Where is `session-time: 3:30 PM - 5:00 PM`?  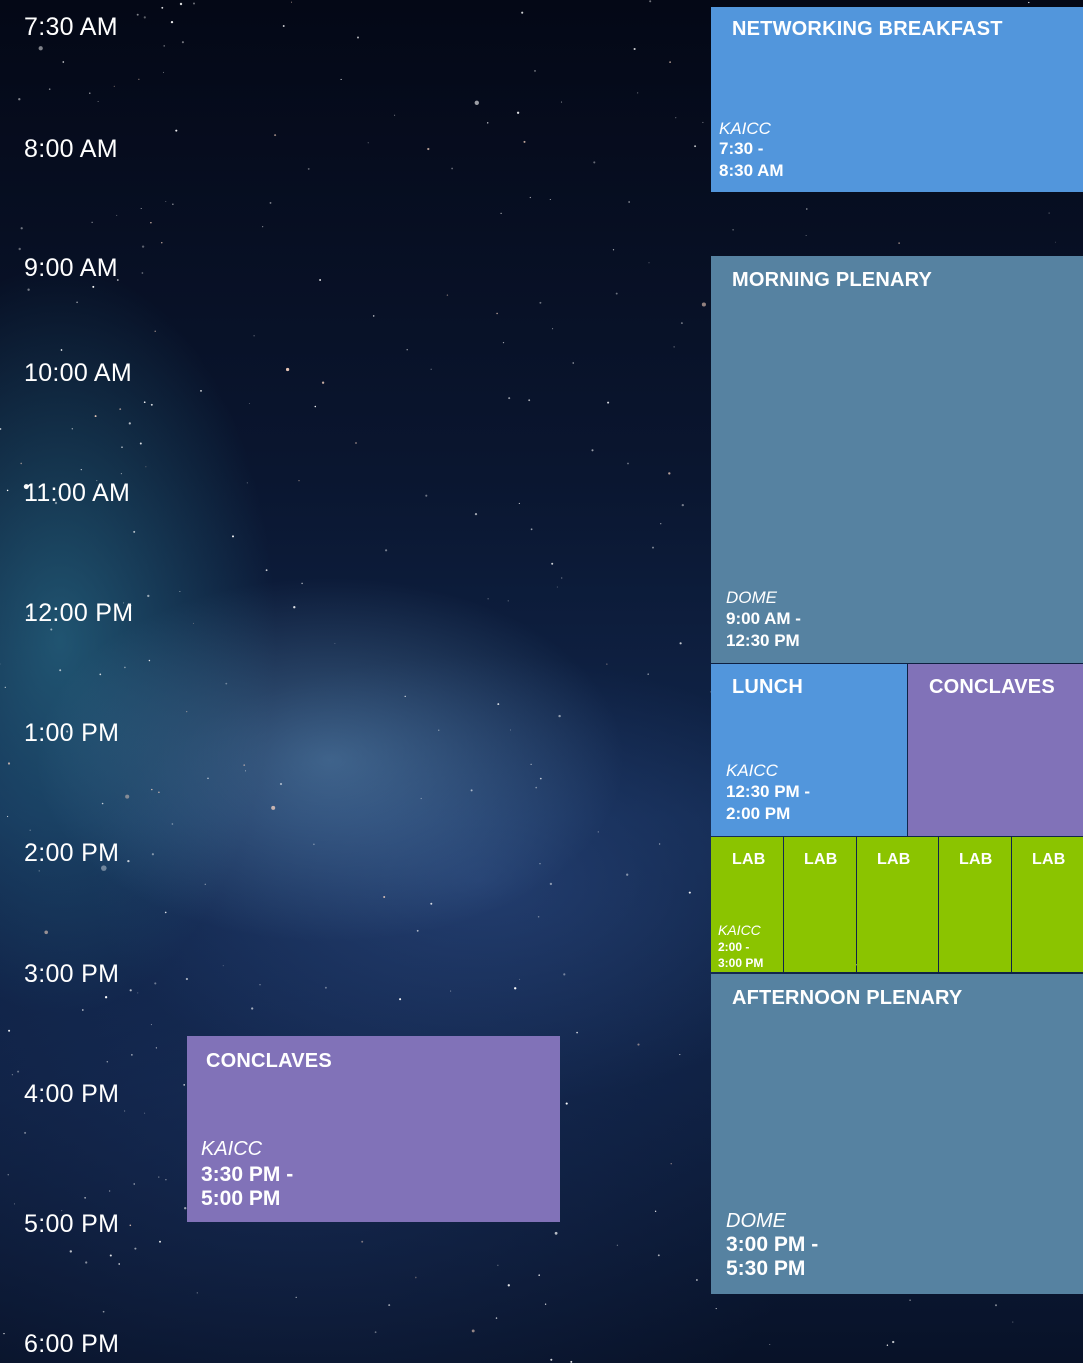 session-time: 3:30 PM - 5:00 PM is located at coordinates (247, 1187).